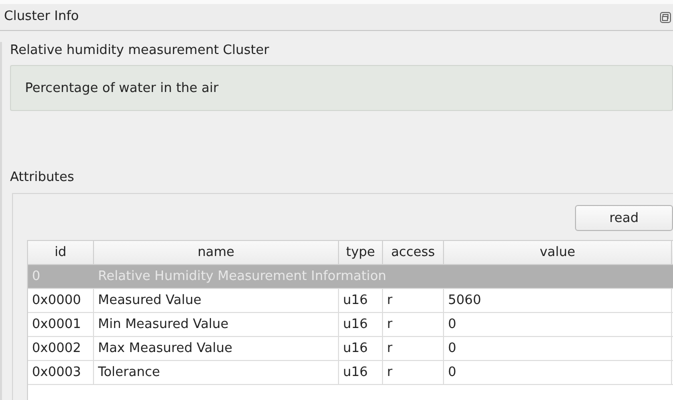 Image resolution: width=673 pixels, height=400 pixels. Describe the element at coordinates (61, 372) in the screenshot. I see `table-cell: 0x0003` at that location.